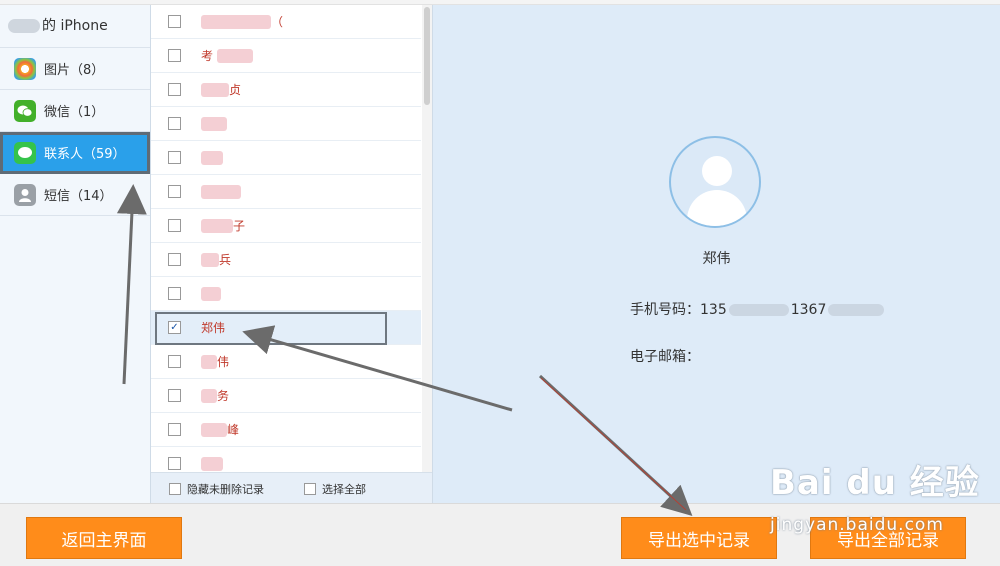 This screenshot has height=566, width=1000. What do you see at coordinates (78, 196) in the screenshot?
I see `sidebar-item-label: 短信（14）` at bounding box center [78, 196].